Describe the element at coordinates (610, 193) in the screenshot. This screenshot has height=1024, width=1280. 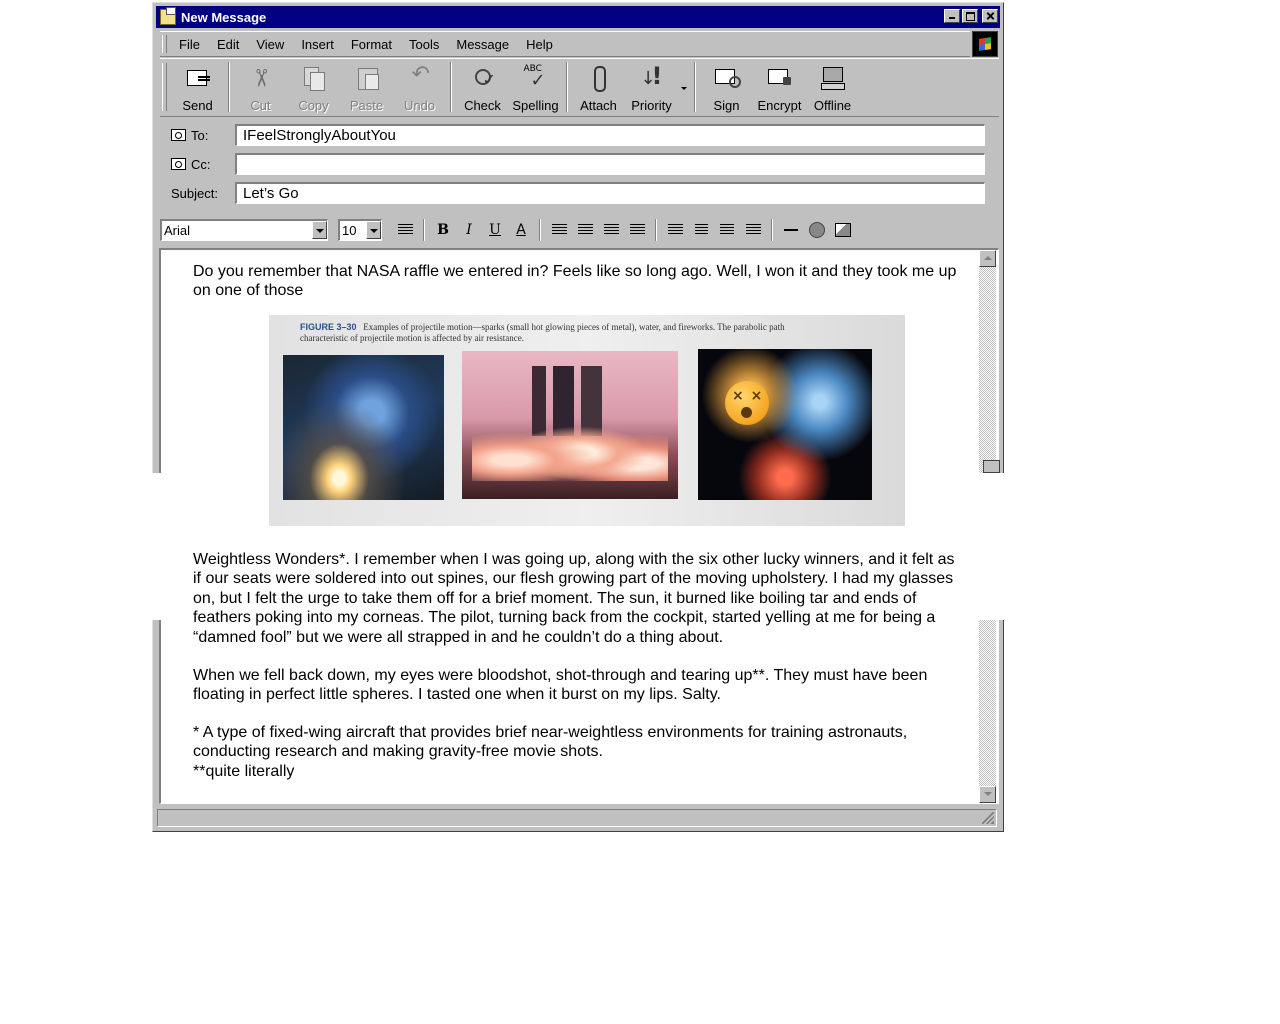
I see `subject-field: Let’s Go` at that location.